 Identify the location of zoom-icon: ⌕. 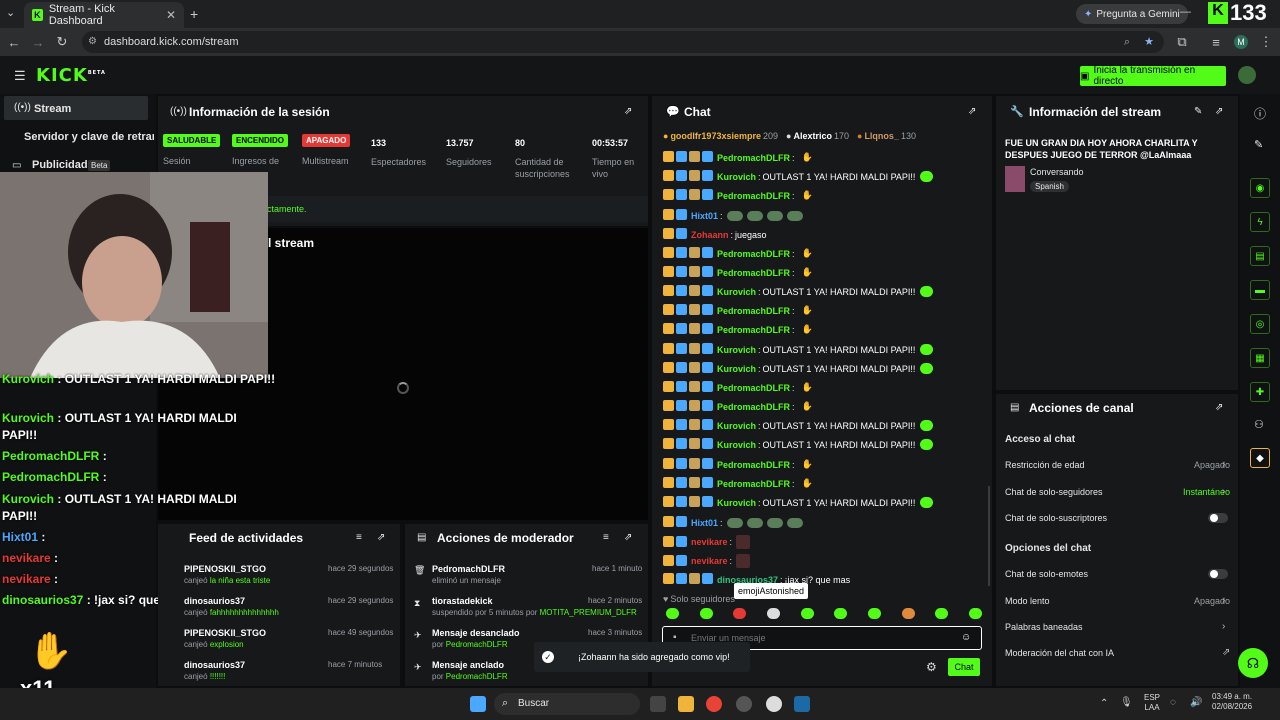
(1127, 42).